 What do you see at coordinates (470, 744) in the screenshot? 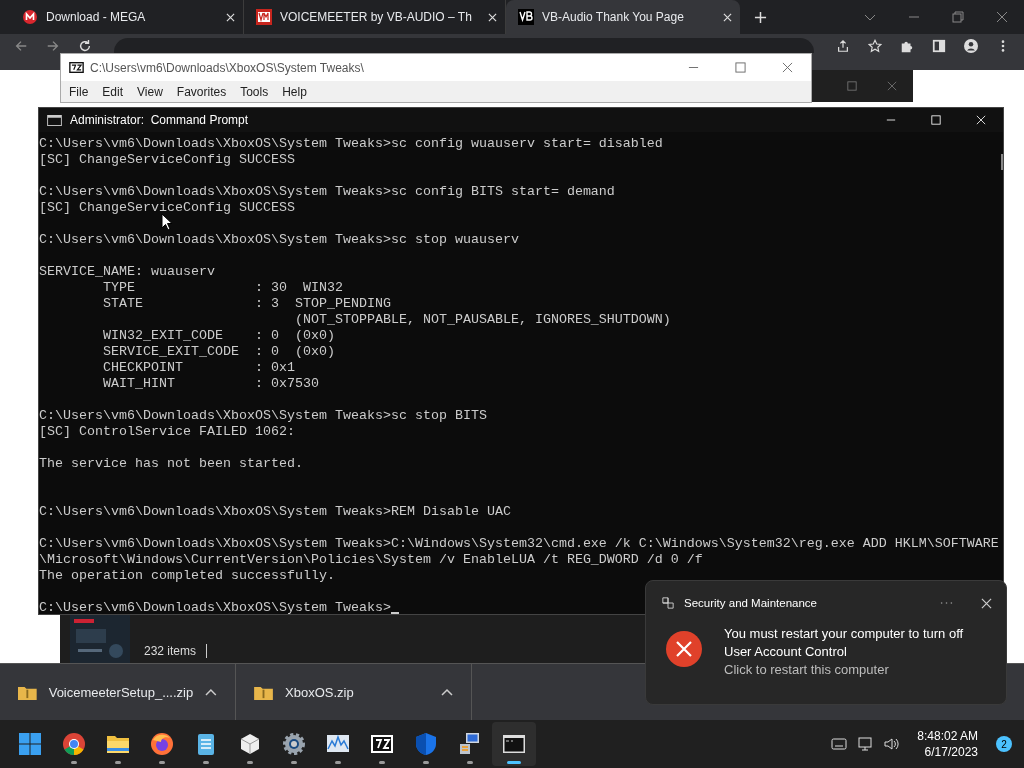
I see `computer-icon` at bounding box center [470, 744].